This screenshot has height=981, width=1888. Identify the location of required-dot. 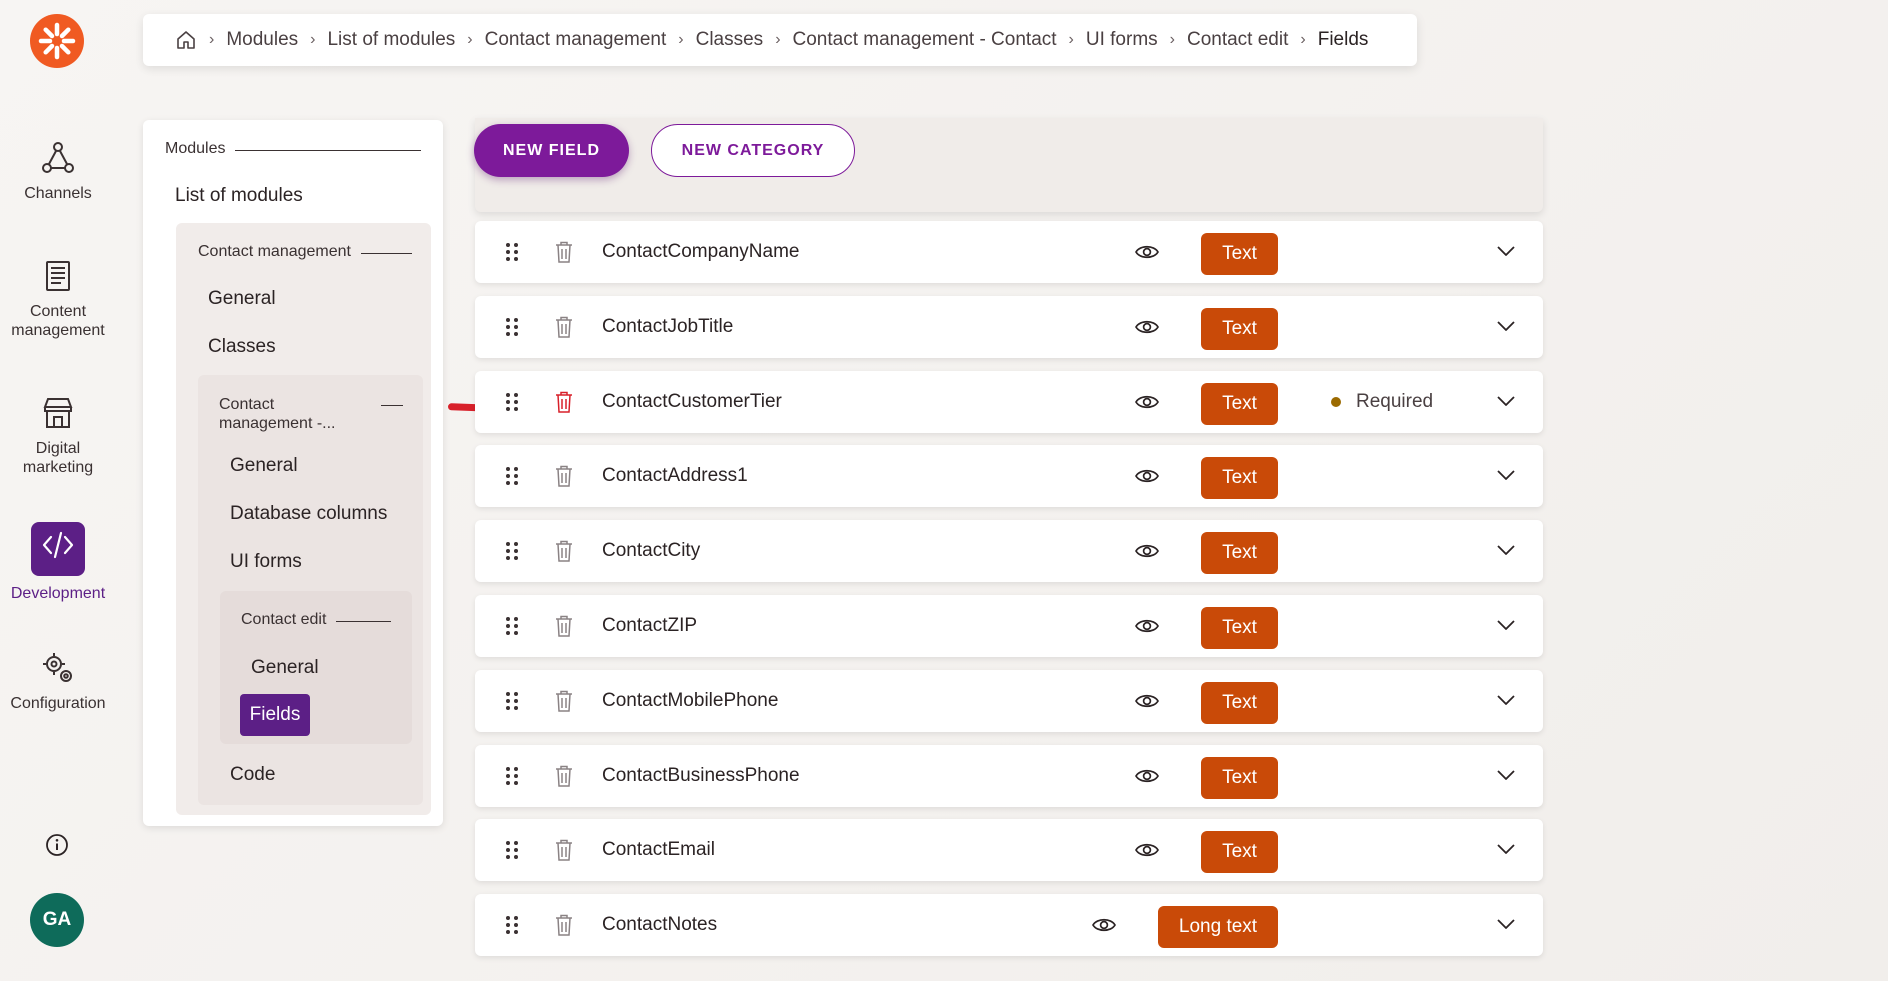
(1336, 401).